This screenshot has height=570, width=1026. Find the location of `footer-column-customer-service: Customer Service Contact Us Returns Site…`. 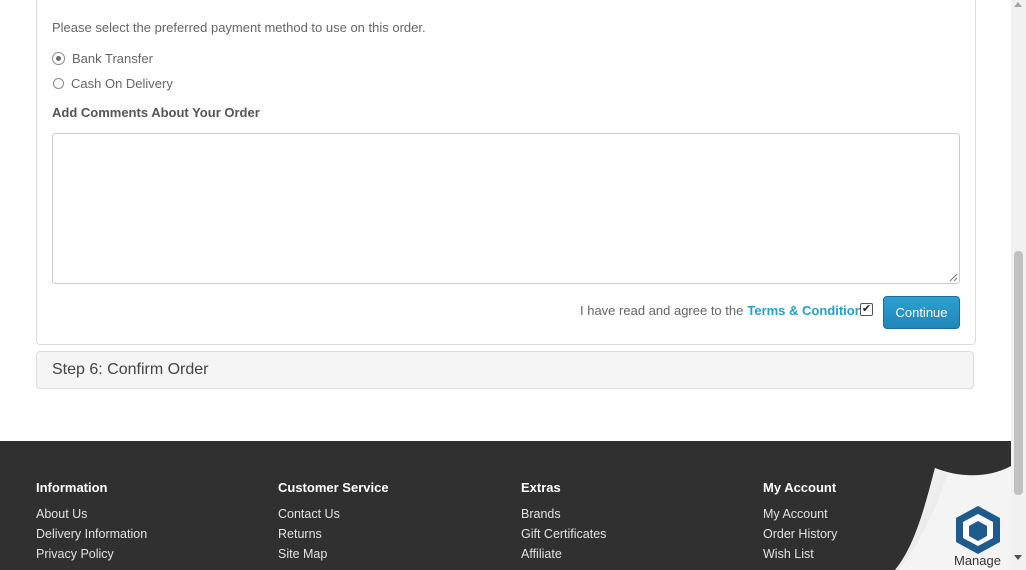

footer-column-customer-service: Customer Service Contact Us Returns Site… is located at coordinates (333, 522).